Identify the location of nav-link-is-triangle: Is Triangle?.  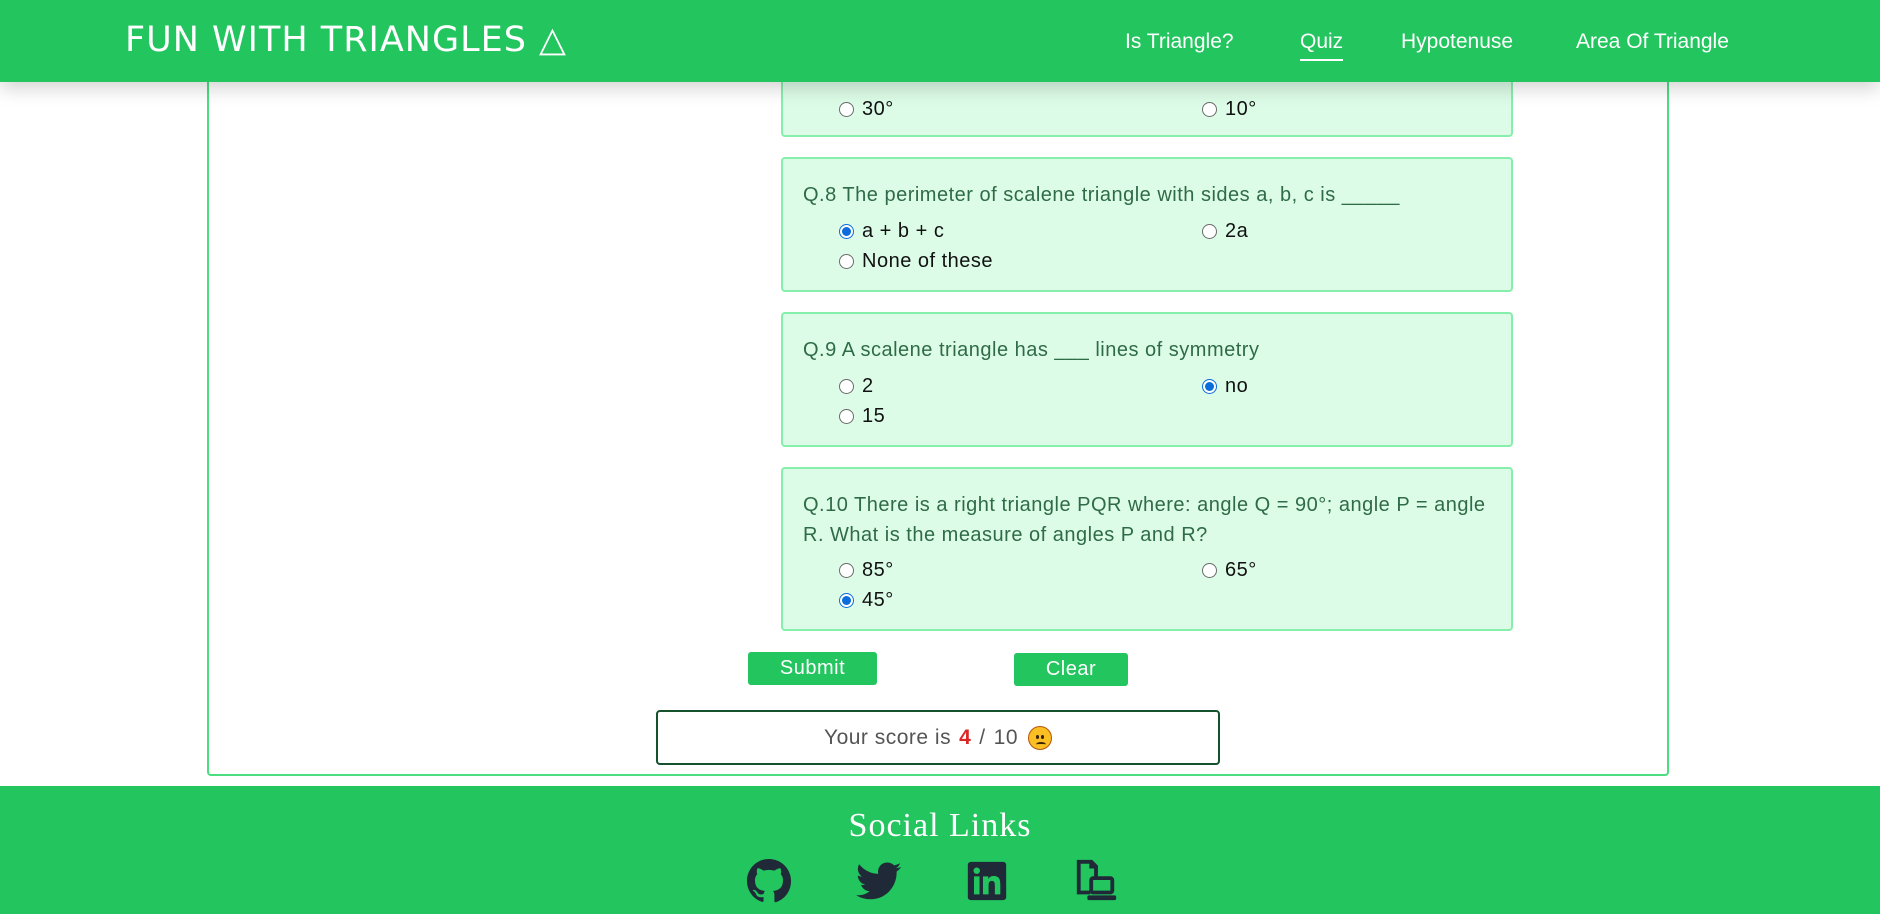
(1179, 42).